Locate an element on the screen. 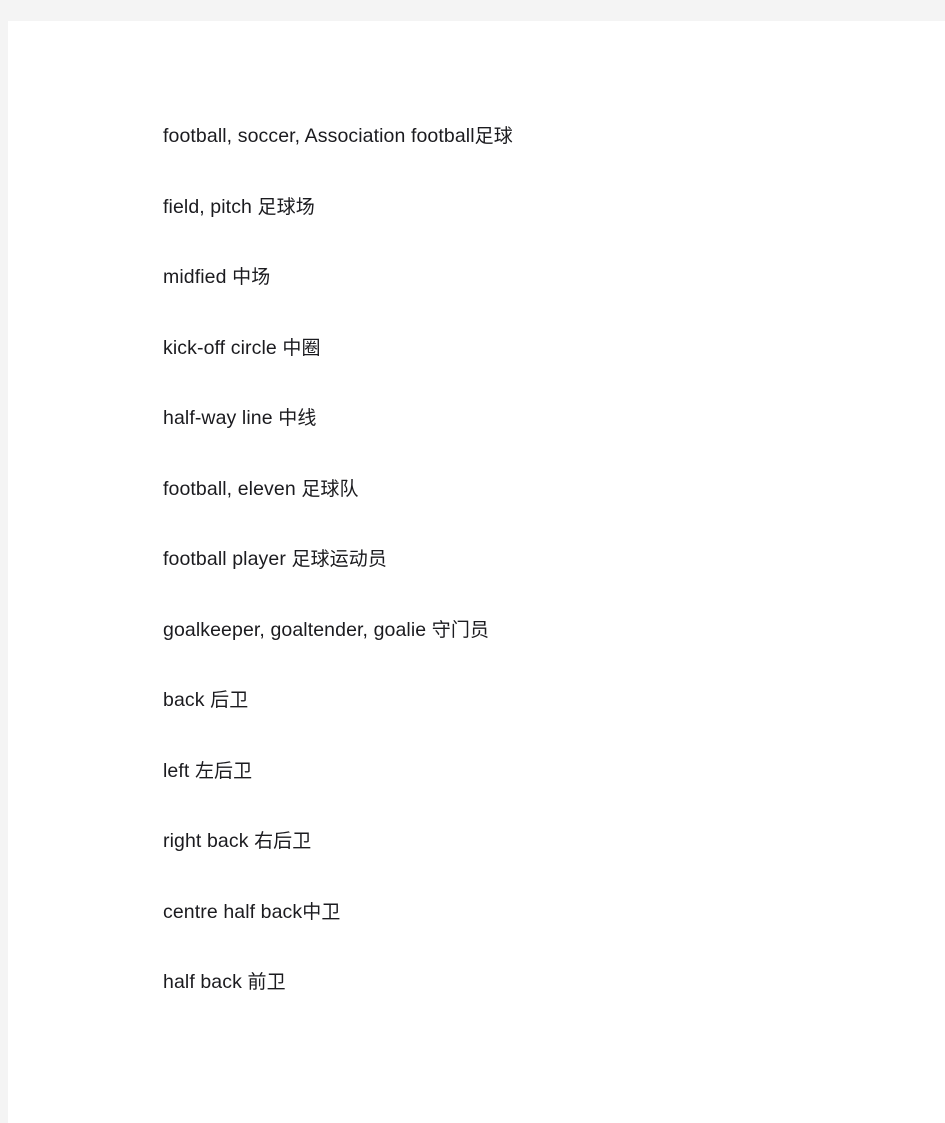 The image size is (945, 1123). glossary-entry: football player 足球运动员 is located at coordinates (533, 559).